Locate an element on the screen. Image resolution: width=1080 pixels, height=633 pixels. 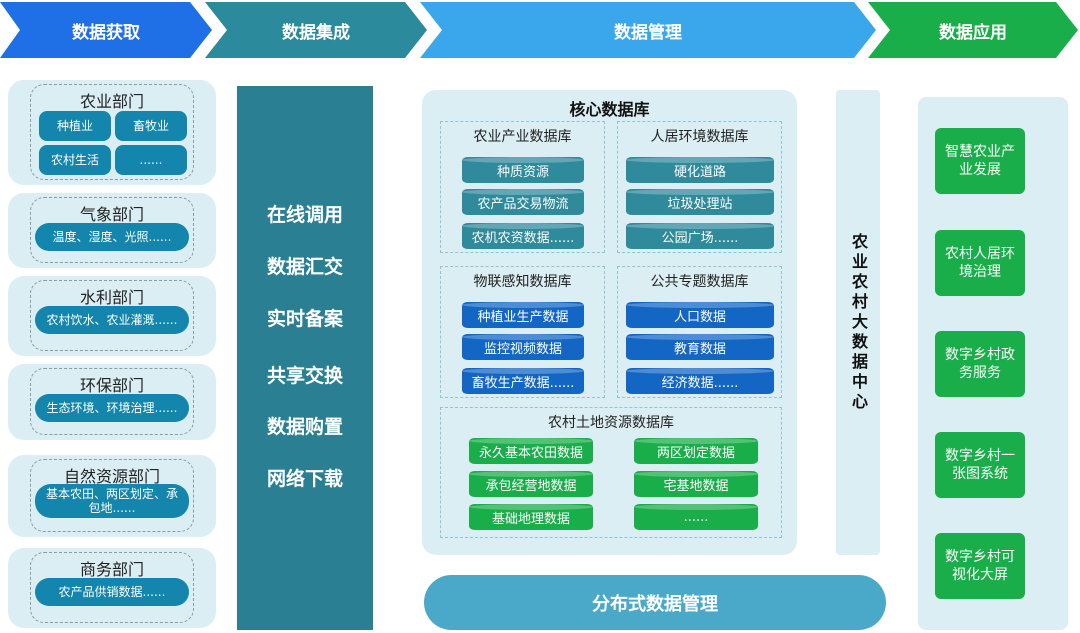
stage-label: 数据管理 is located at coordinates (648, 32).